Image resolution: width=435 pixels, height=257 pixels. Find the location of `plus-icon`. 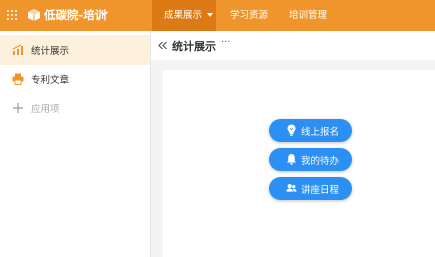

plus-icon is located at coordinates (18, 108).